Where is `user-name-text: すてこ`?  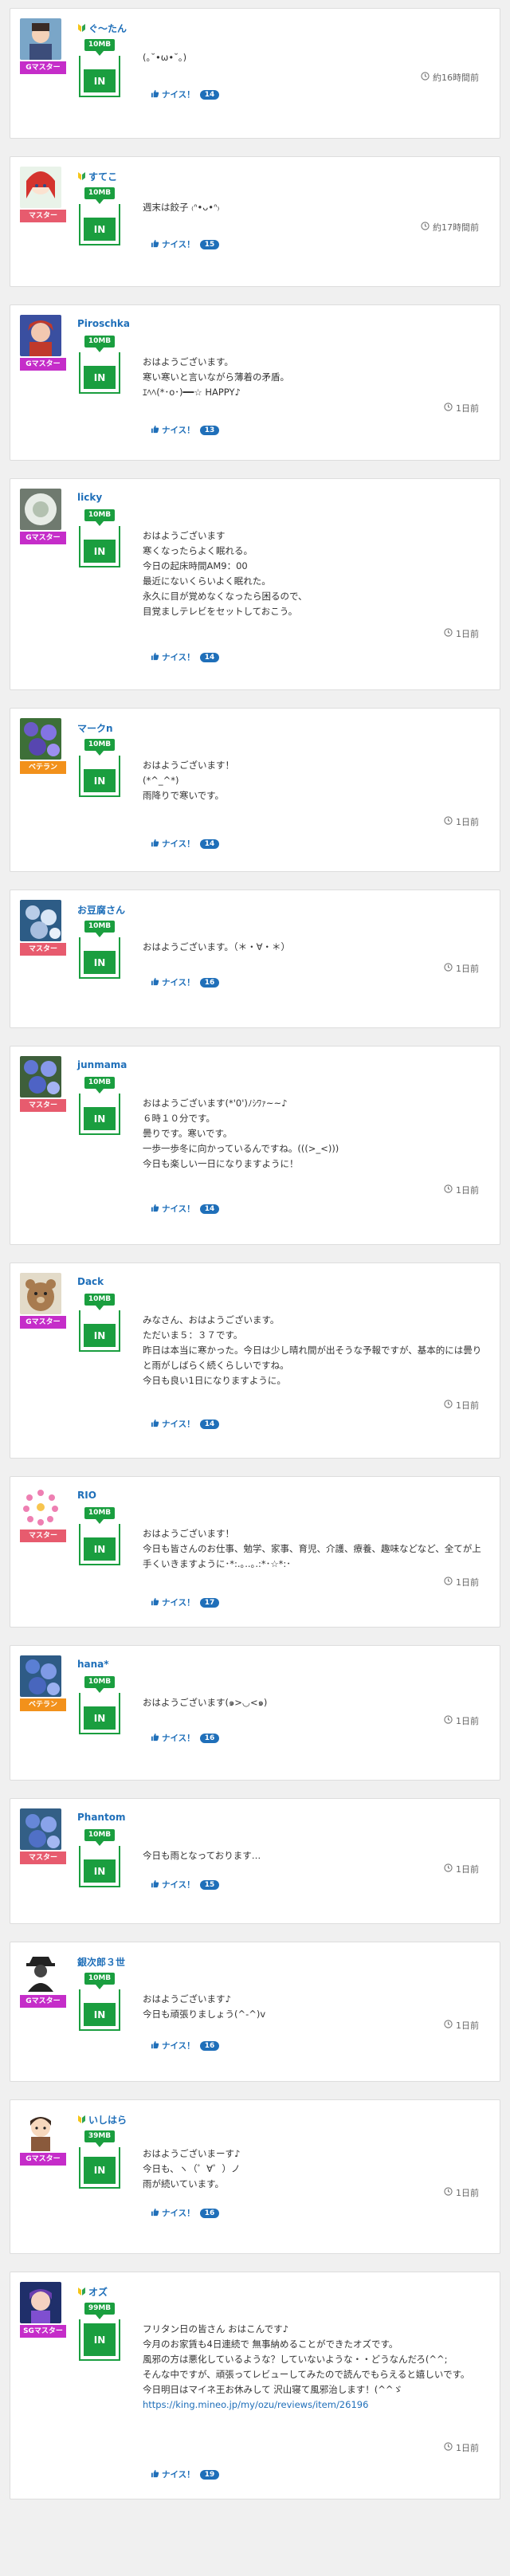 user-name-text: すてこ is located at coordinates (102, 176).